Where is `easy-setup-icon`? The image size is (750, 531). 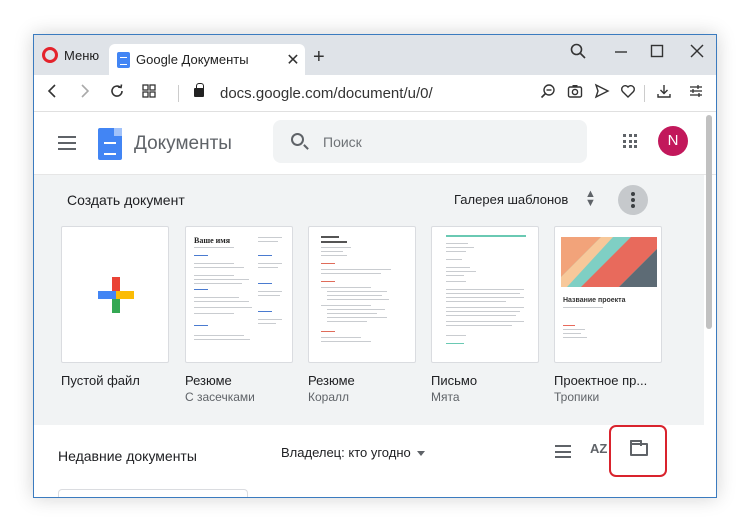 easy-setup-icon is located at coordinates (696, 93).